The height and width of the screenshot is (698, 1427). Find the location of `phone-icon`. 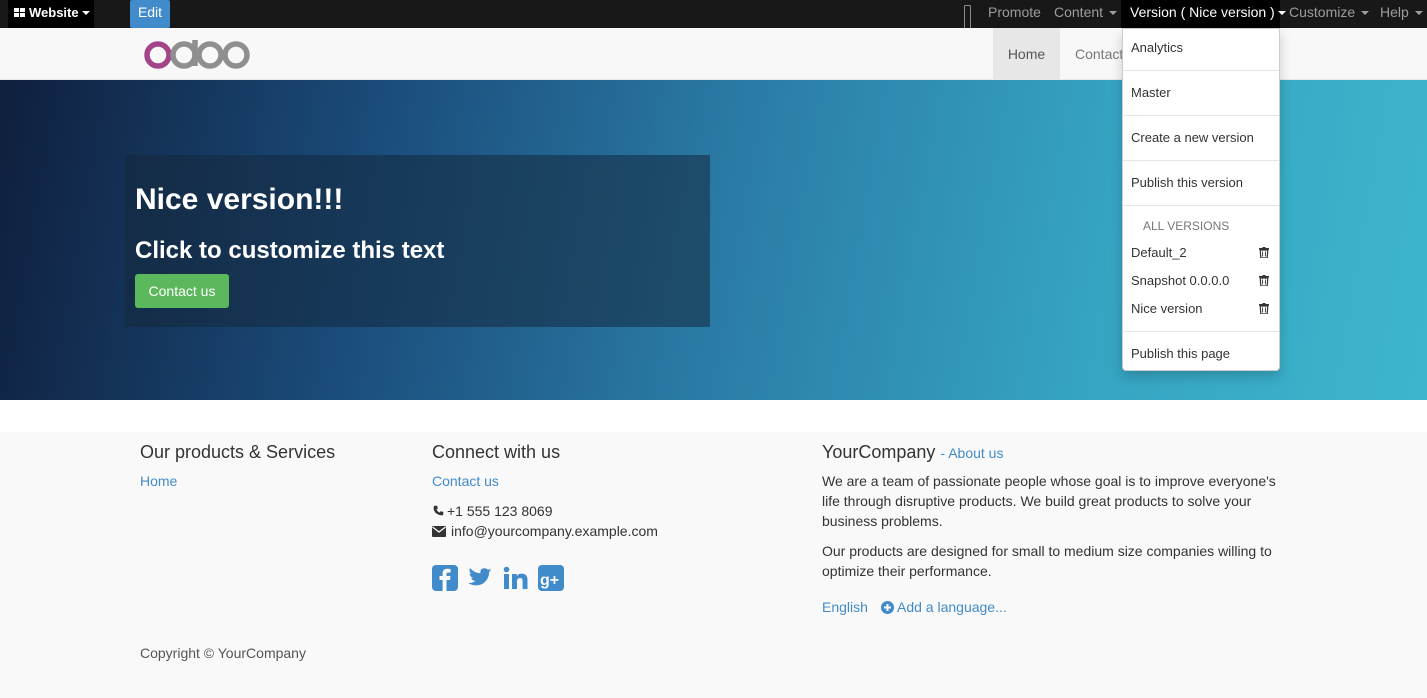

phone-icon is located at coordinates (438, 510).